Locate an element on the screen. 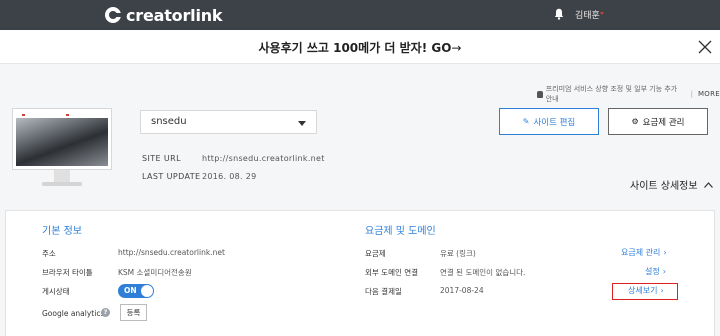 This screenshot has width=720, height=336. manage-plan-link-label: 요금제 관리 is located at coordinates (641, 252).